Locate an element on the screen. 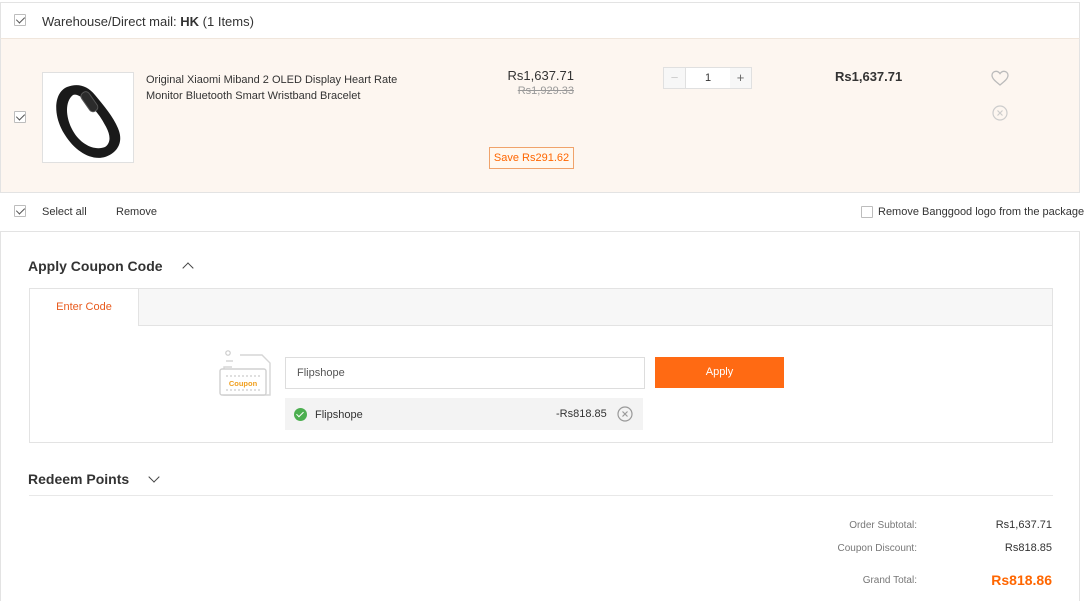 The height and width of the screenshot is (601, 1085). coupon-icon: Coupon is located at coordinates (245, 373).